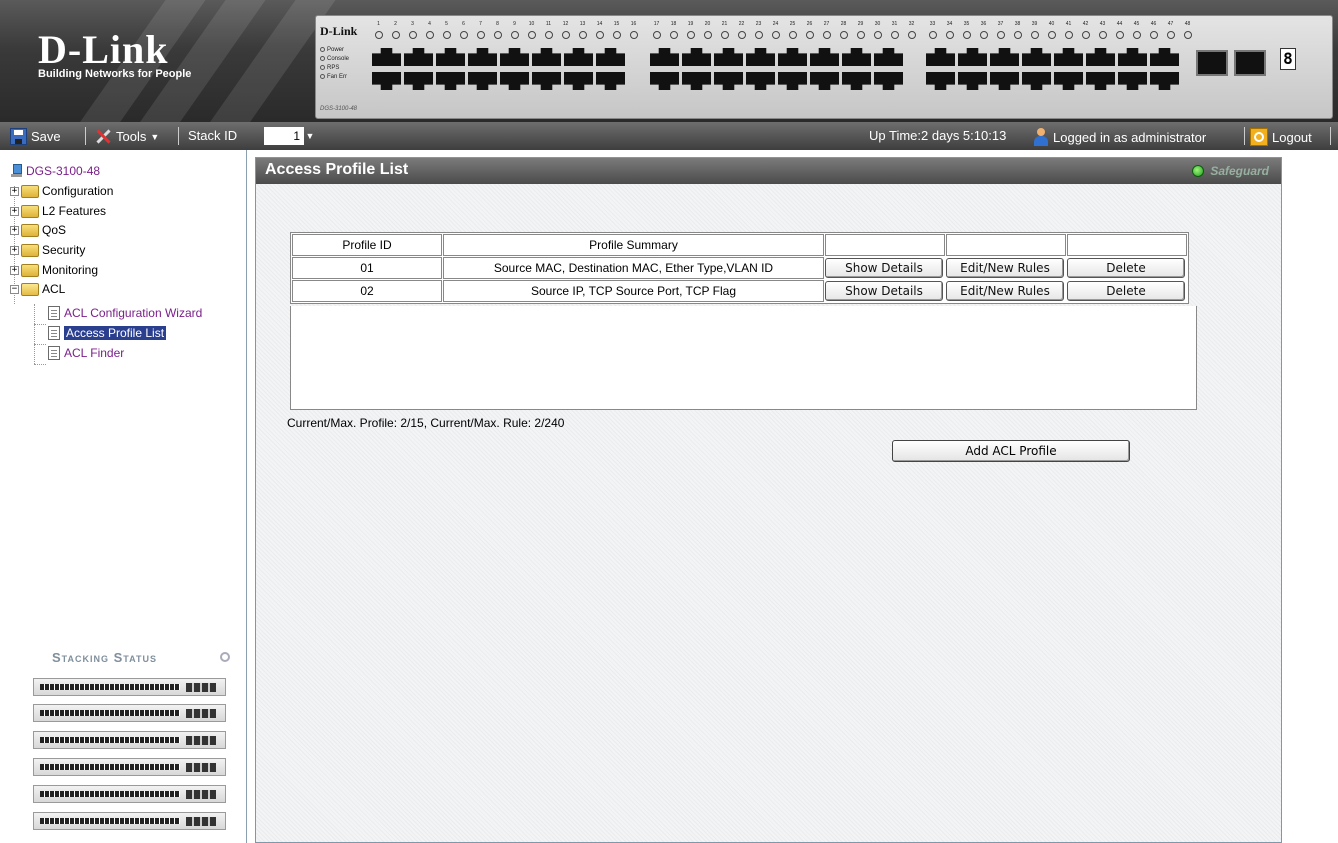 This screenshot has width=1338, height=843. What do you see at coordinates (1119, 24) in the screenshot?
I see `port-number-label: 44` at bounding box center [1119, 24].